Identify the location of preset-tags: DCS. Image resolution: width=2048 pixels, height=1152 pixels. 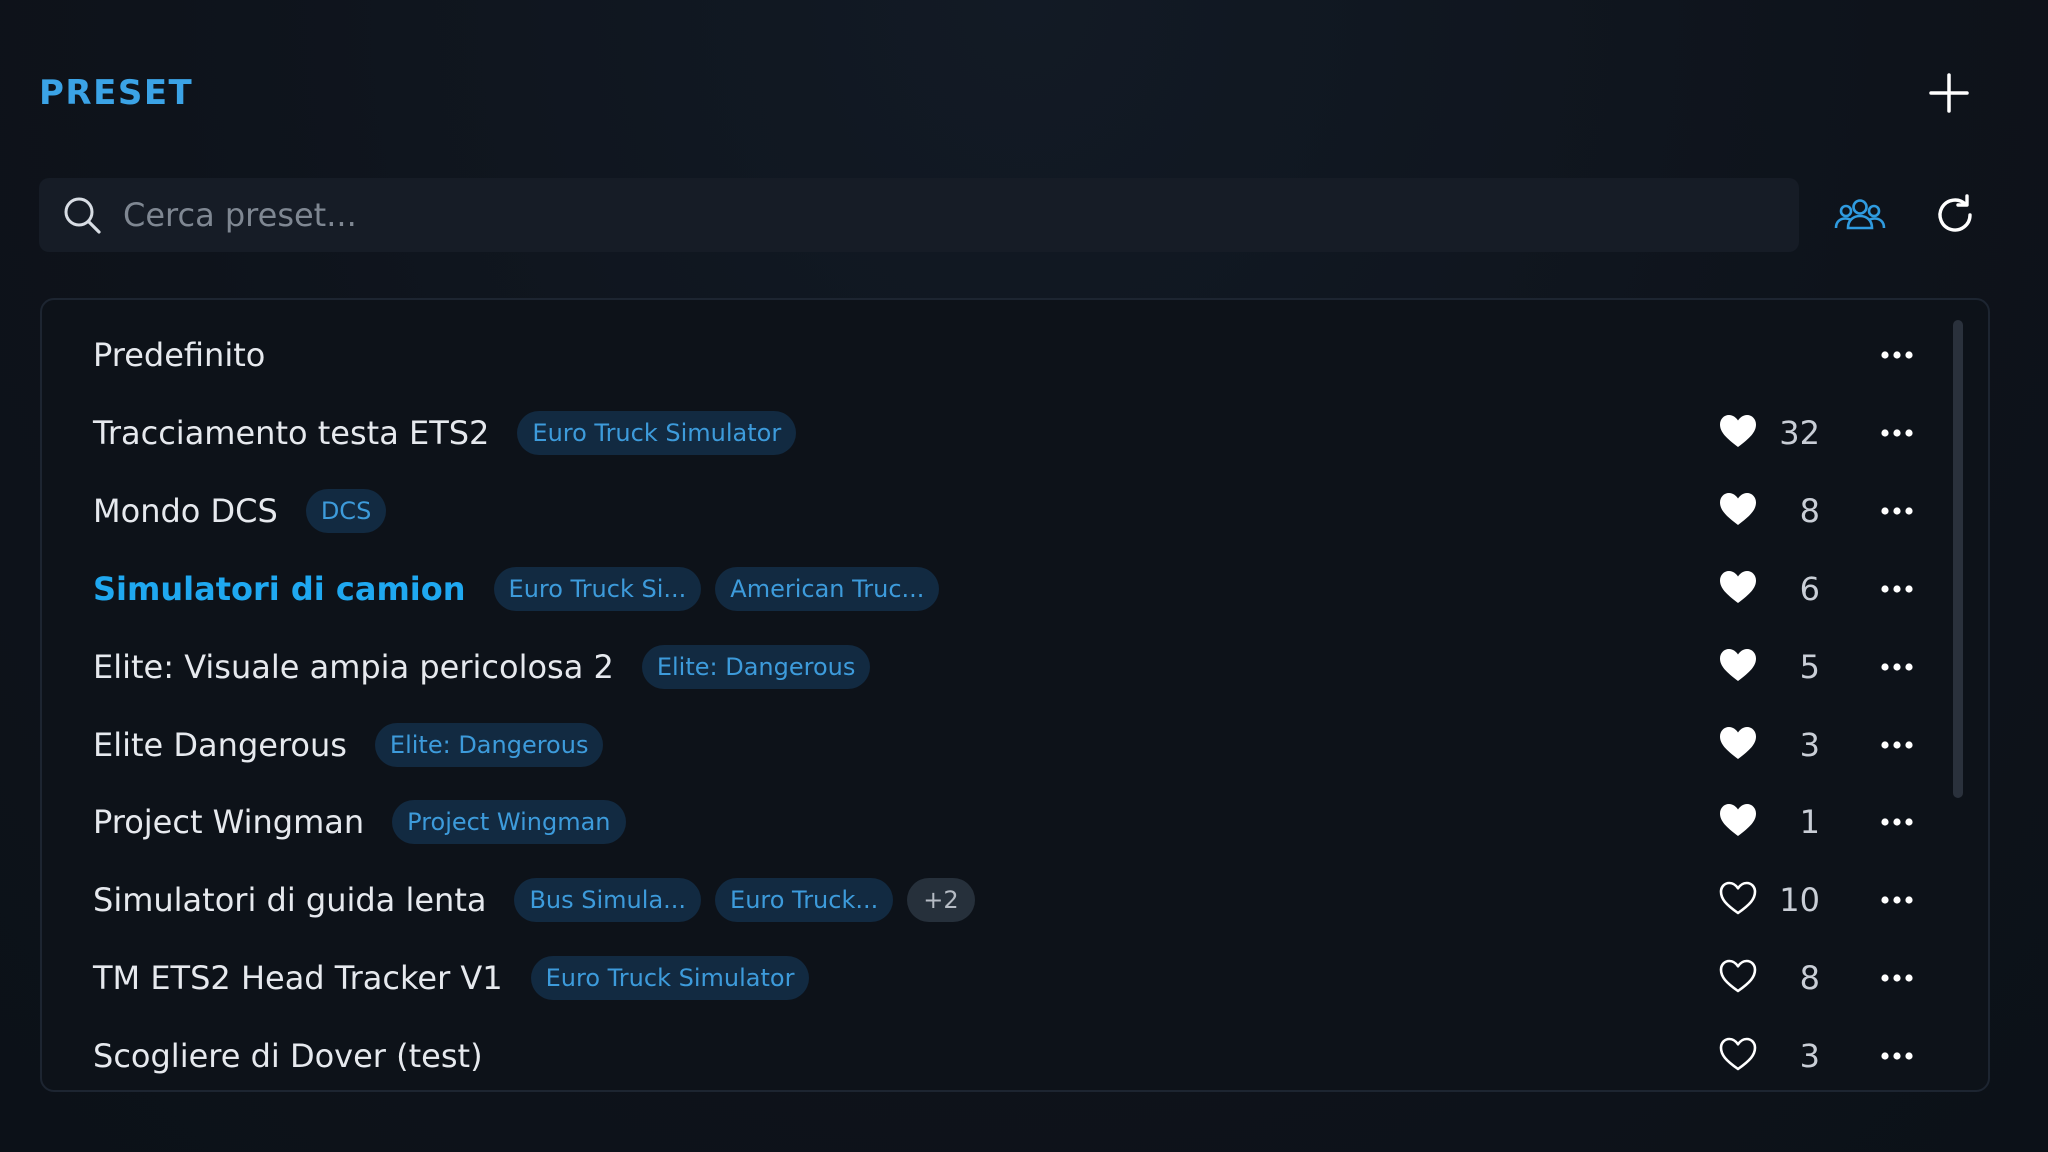
(346, 510).